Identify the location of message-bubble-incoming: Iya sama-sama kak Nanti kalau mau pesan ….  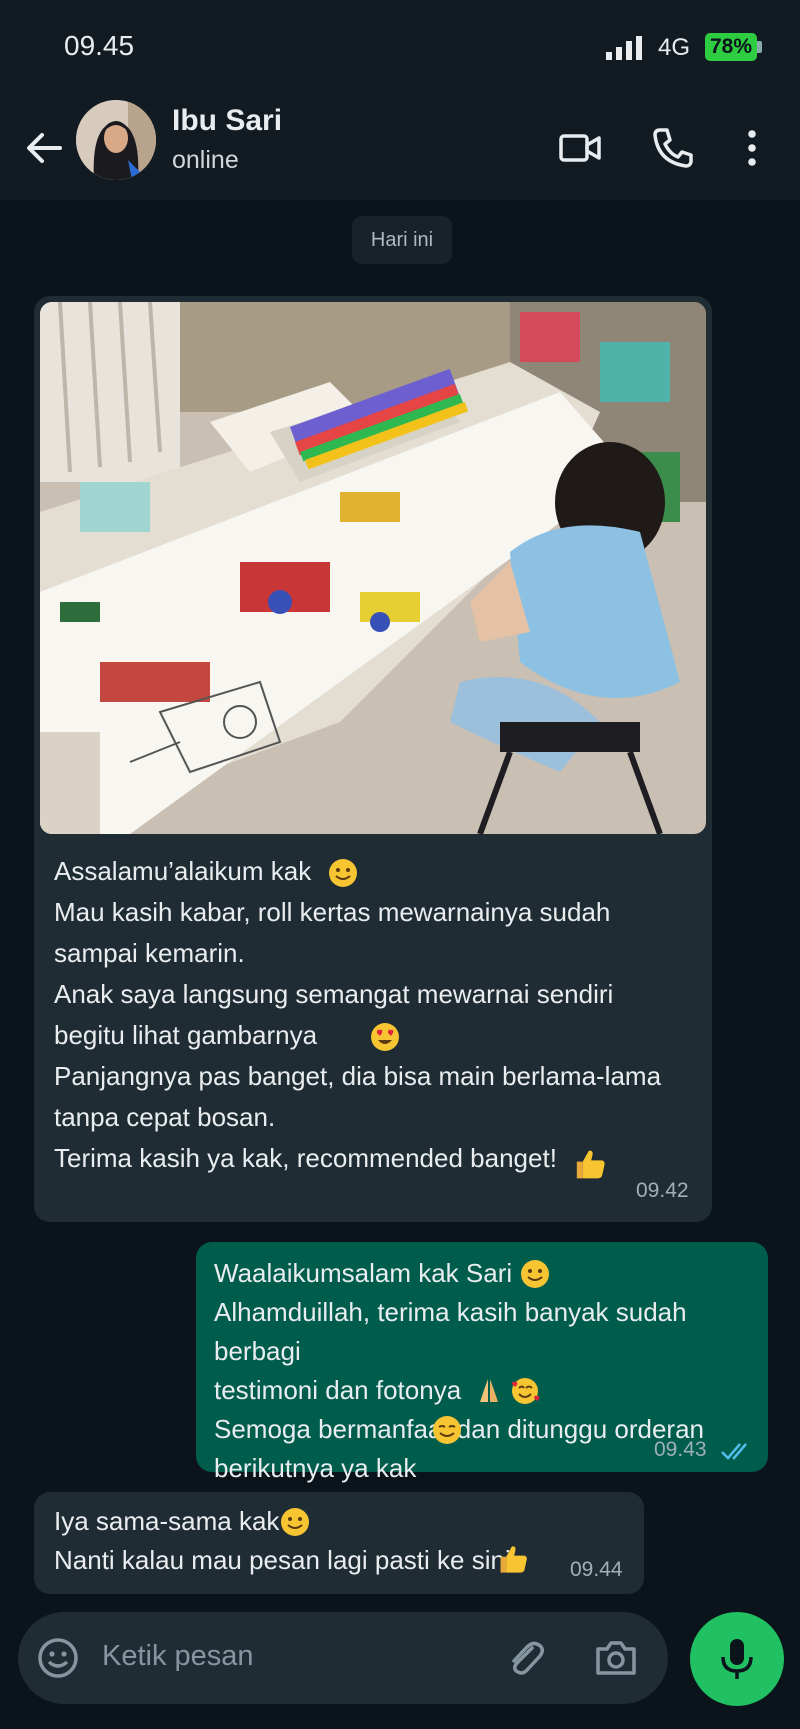
(339, 1543).